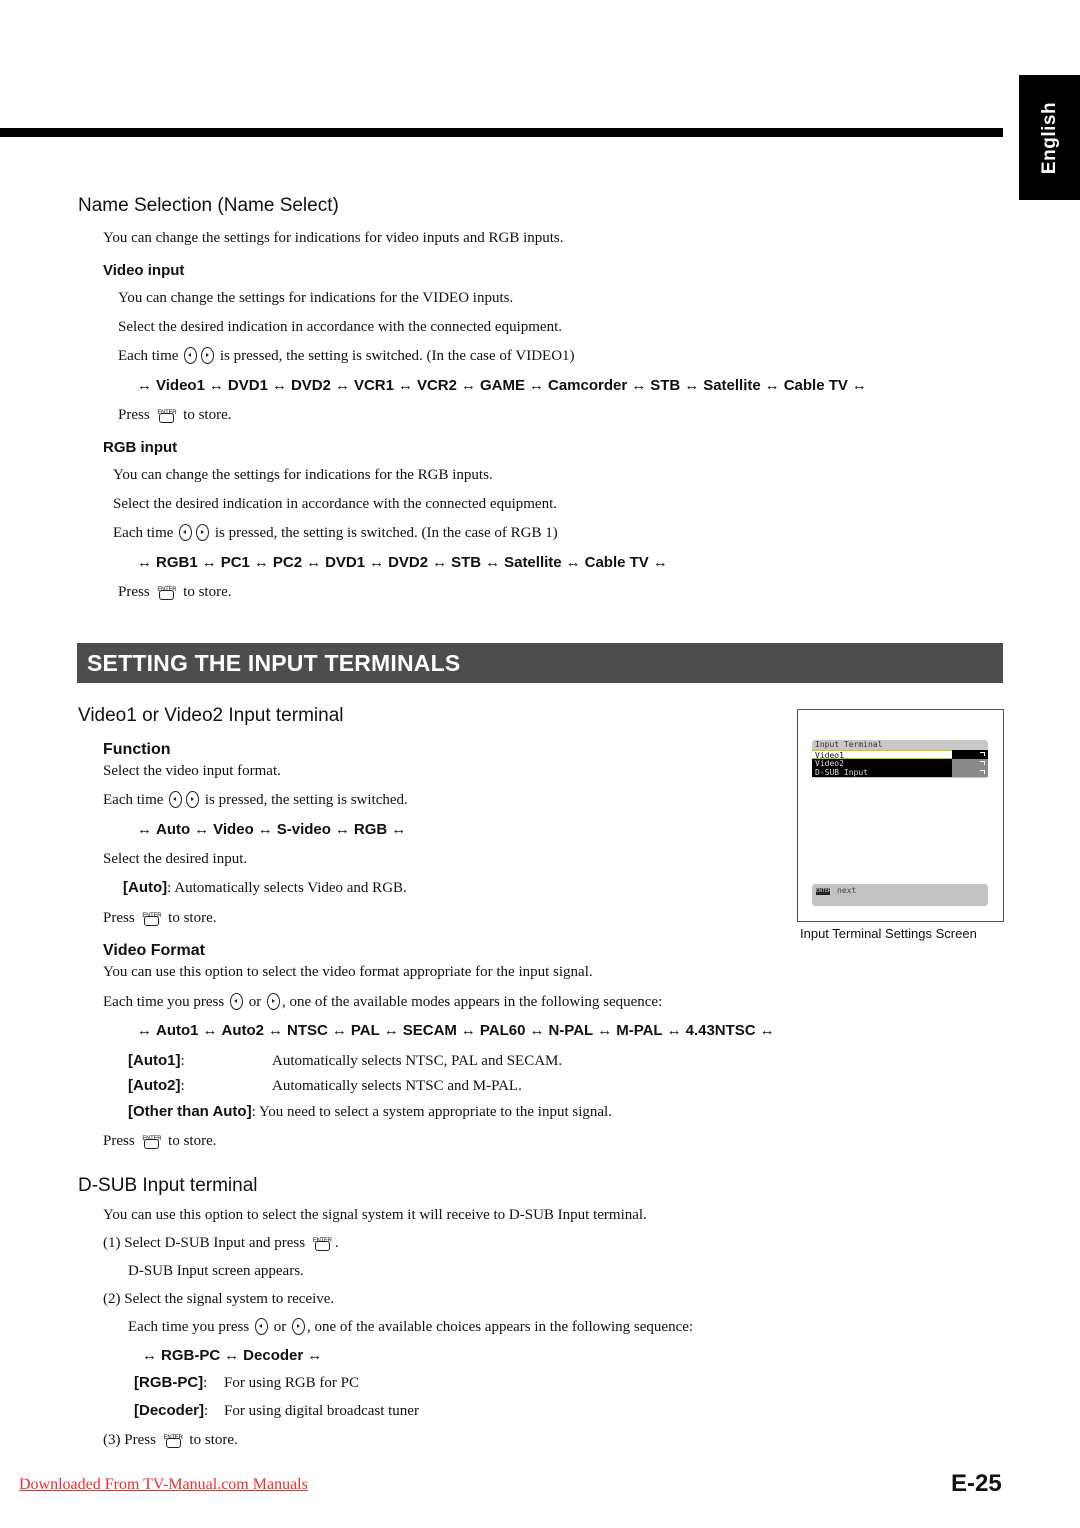  I want to click on sequence-item: Decoder, so click(273, 1355).